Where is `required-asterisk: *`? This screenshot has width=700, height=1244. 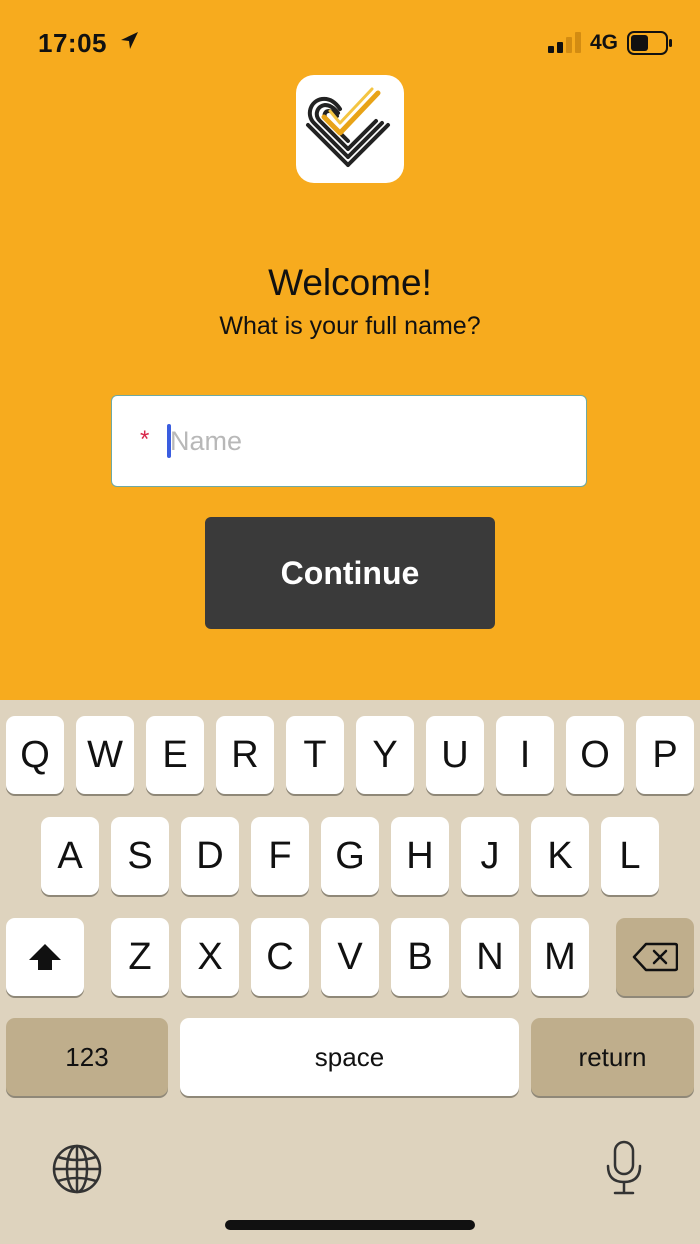
required-asterisk: * is located at coordinates (145, 439).